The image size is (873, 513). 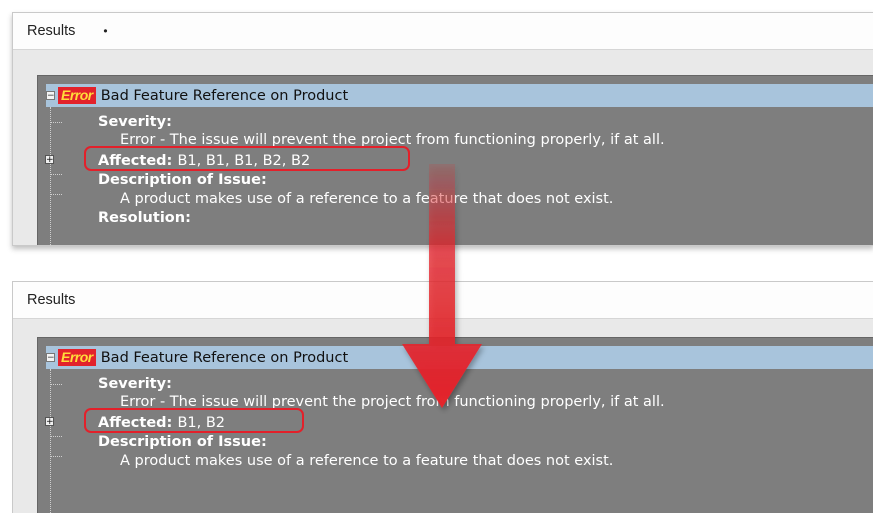 I want to click on results-header: Results •, so click(x=443, y=31).